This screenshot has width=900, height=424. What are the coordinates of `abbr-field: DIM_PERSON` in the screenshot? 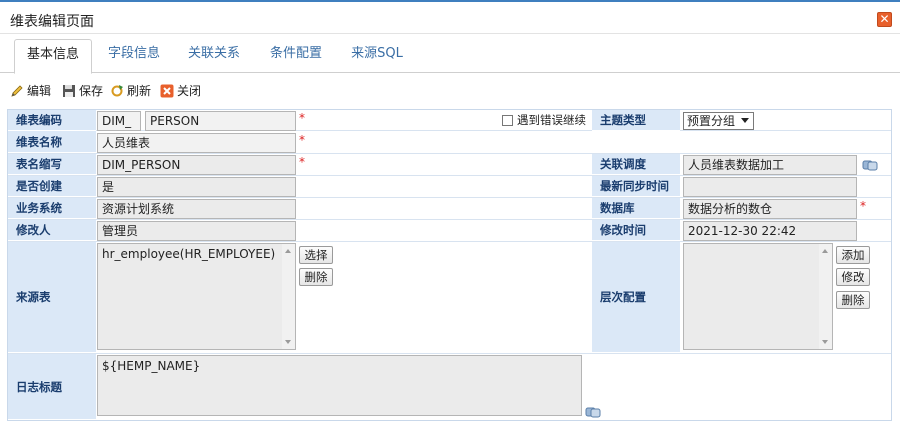 It's located at (196, 165).